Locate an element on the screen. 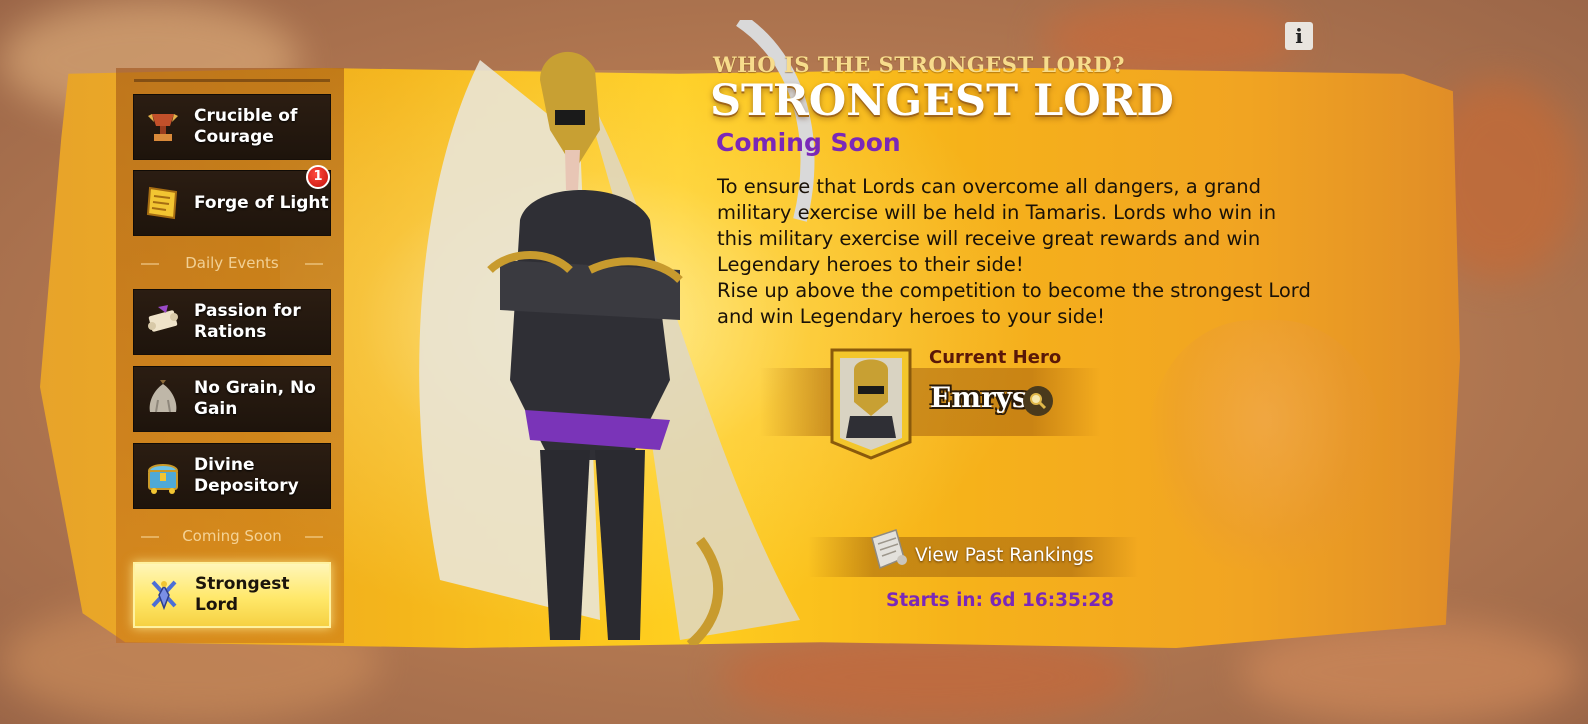  countdown-timer: Starts in: 6d 16:35:28 is located at coordinates (1000, 600).